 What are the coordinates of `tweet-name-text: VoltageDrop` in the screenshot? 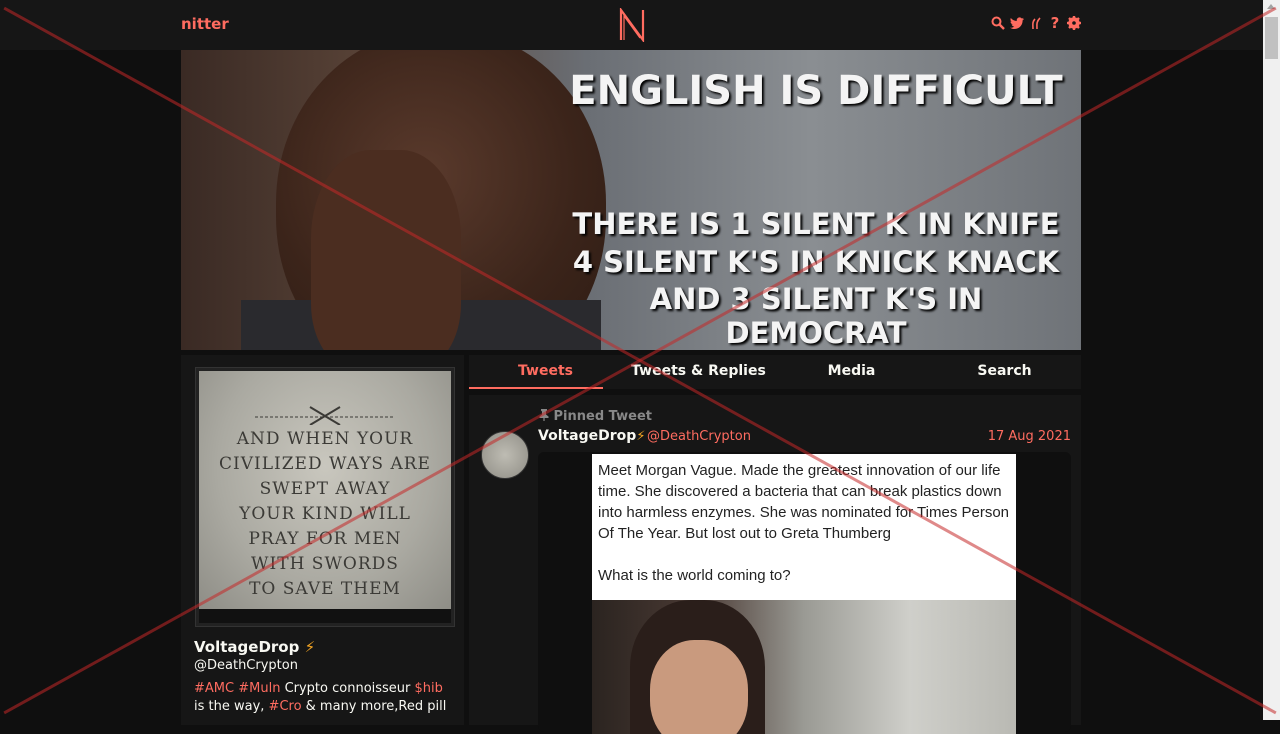 It's located at (587, 436).